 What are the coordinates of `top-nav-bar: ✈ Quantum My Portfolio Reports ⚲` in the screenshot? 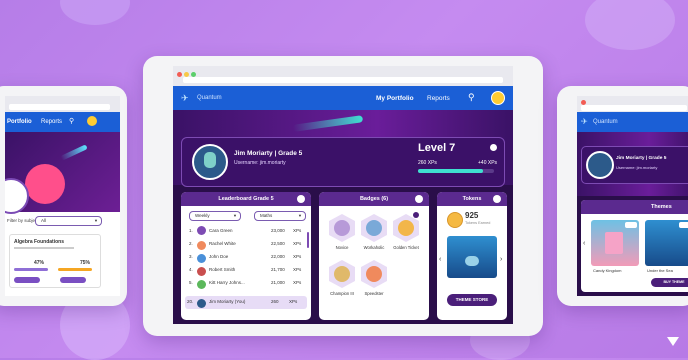 It's located at (343, 98).